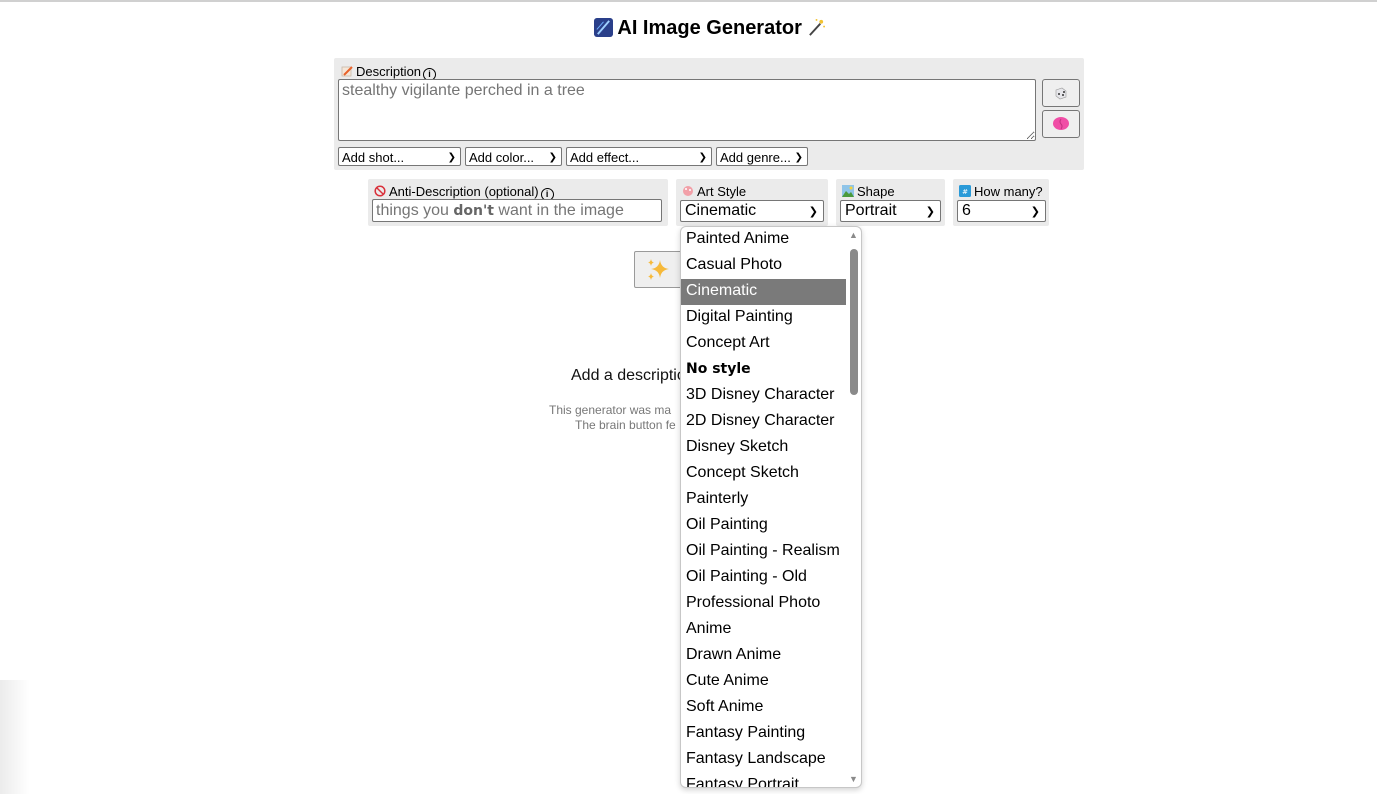 This screenshot has height=794, width=1377. Describe the element at coordinates (688, 1) in the screenshot. I see `browser-top-border` at that location.